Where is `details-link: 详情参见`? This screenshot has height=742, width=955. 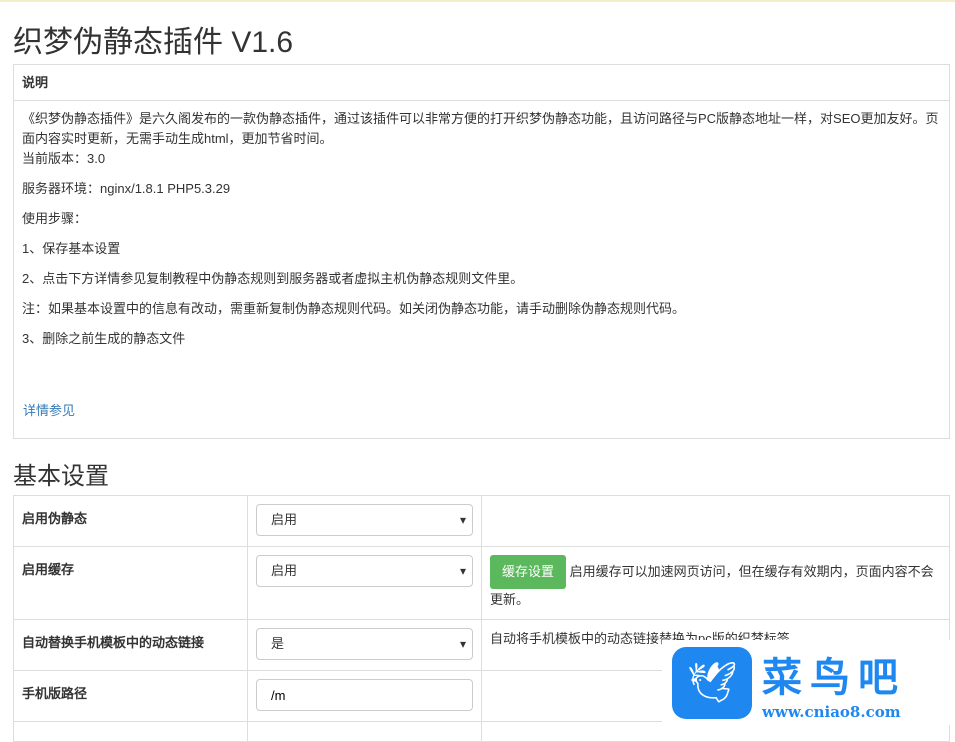 details-link: 详情参见 is located at coordinates (49, 411).